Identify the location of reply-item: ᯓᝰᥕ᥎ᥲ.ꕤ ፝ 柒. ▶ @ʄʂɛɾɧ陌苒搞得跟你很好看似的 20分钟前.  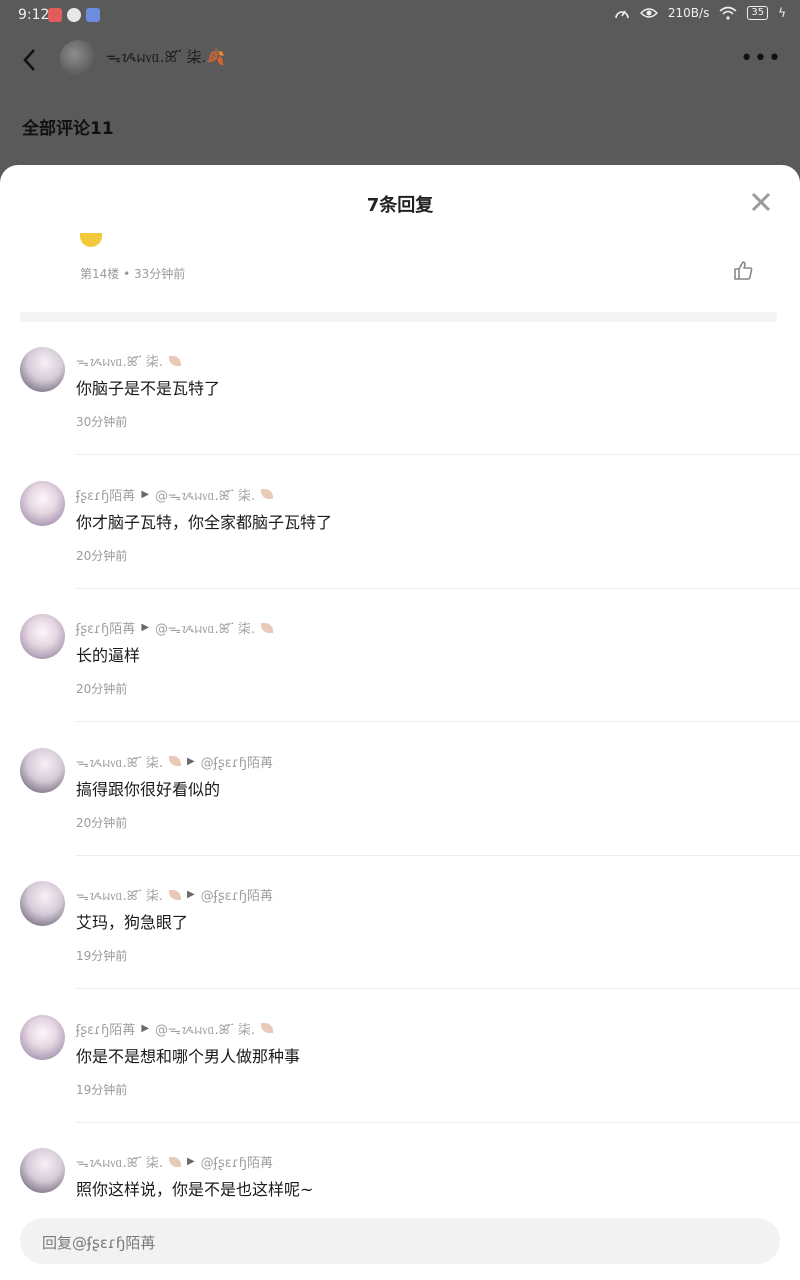
(400, 814).